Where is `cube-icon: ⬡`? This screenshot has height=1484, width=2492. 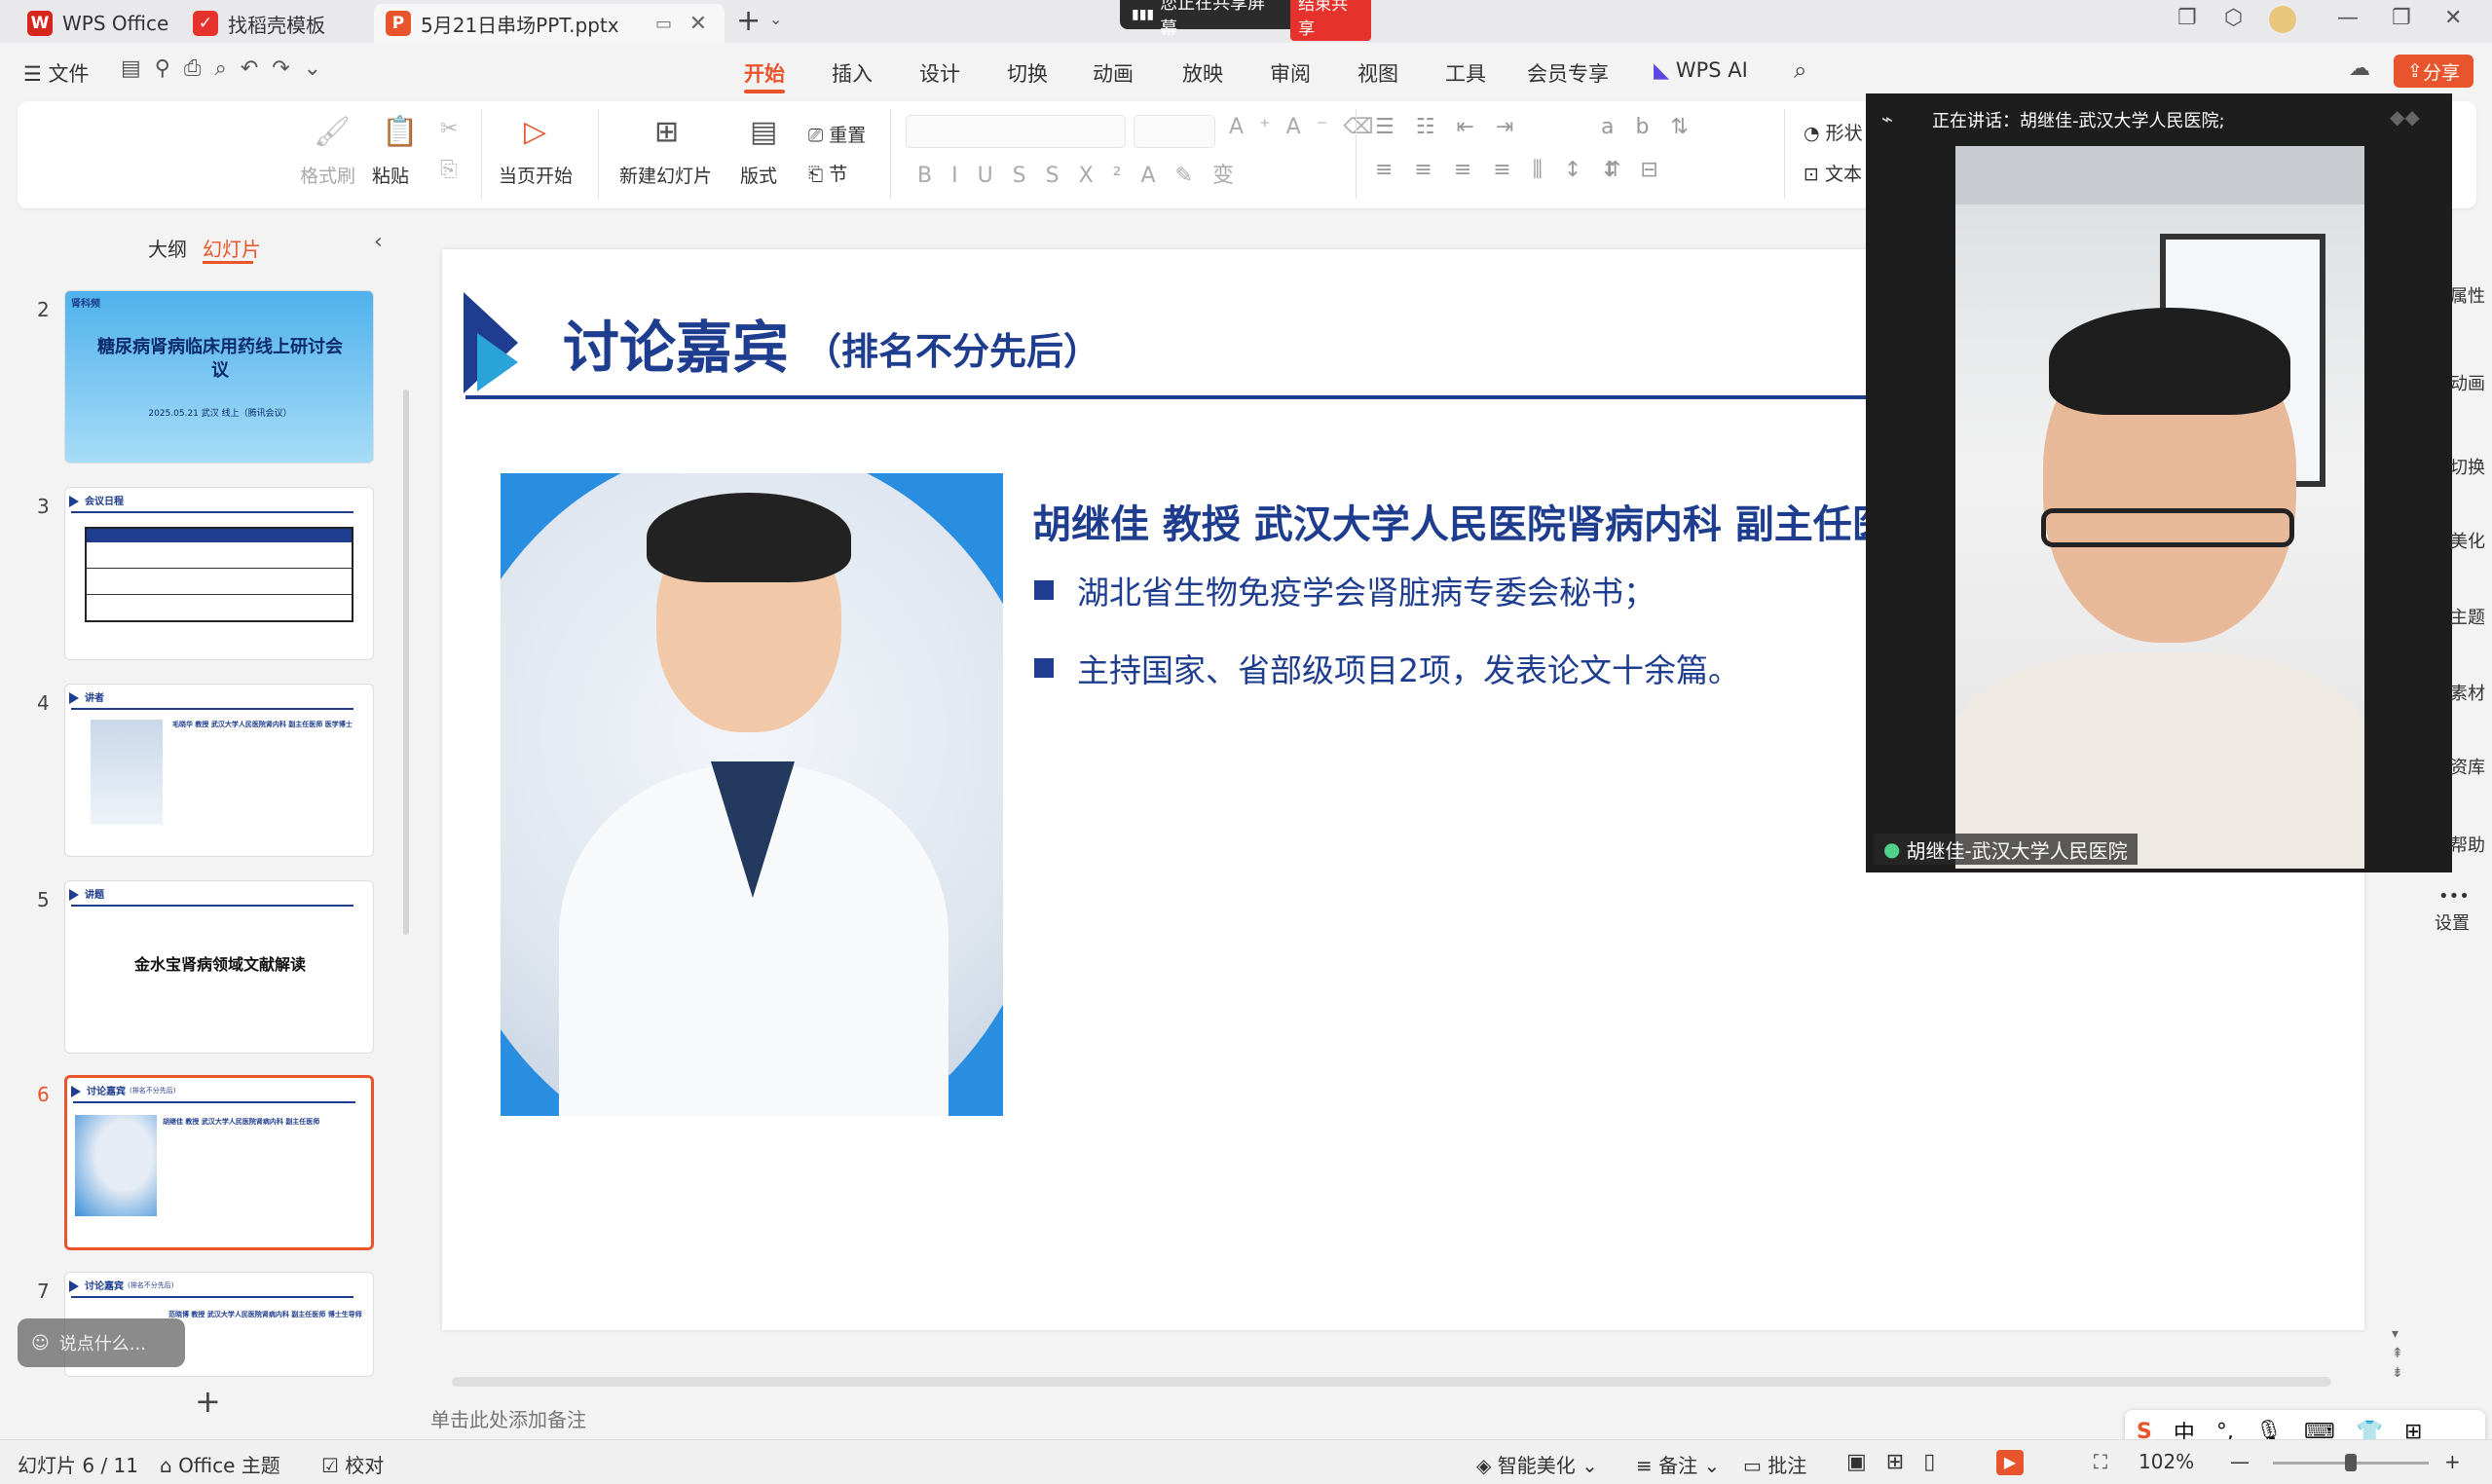
cube-icon: ⬡ is located at coordinates (2233, 18).